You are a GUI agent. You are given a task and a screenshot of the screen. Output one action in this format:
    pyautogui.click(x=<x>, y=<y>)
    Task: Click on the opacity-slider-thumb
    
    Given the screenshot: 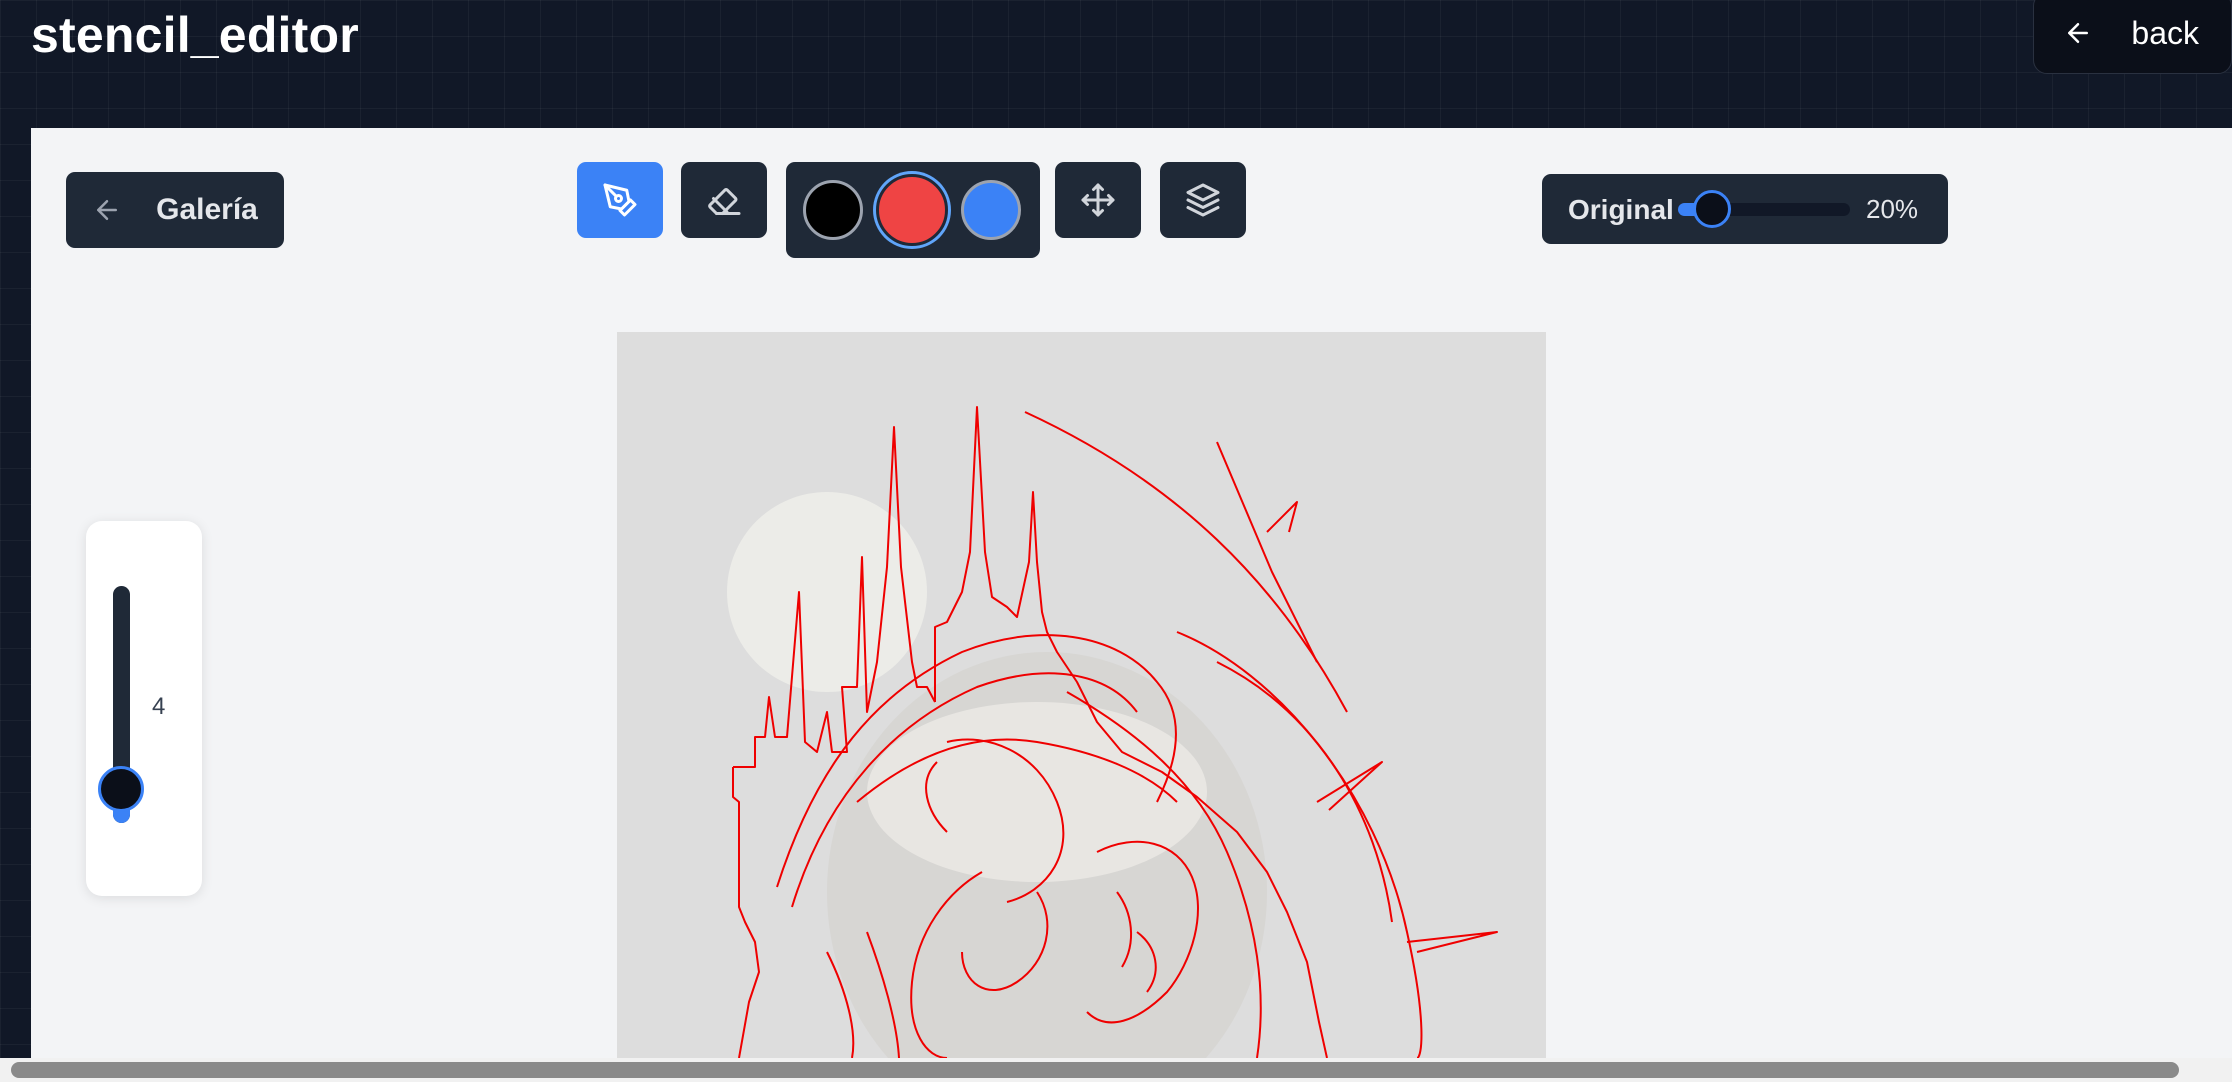 What is the action you would take?
    pyautogui.click(x=1712, y=209)
    